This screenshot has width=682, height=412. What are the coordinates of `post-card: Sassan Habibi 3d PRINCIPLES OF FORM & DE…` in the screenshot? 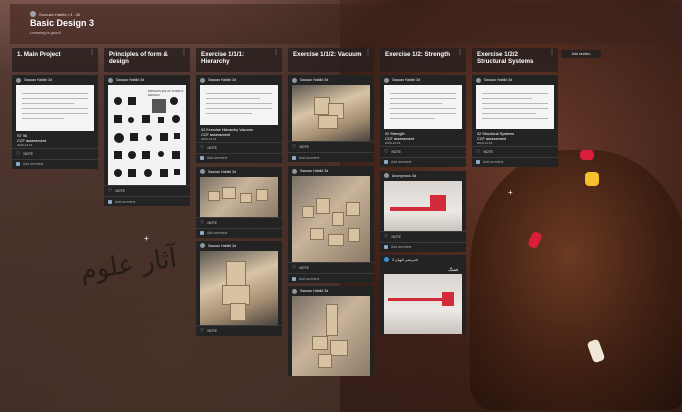 It's located at (147, 140).